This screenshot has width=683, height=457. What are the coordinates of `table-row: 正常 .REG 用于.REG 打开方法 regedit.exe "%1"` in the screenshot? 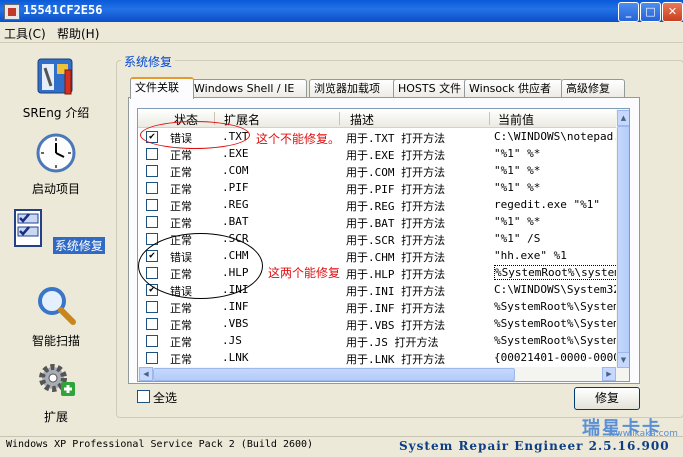 It's located at (377, 204).